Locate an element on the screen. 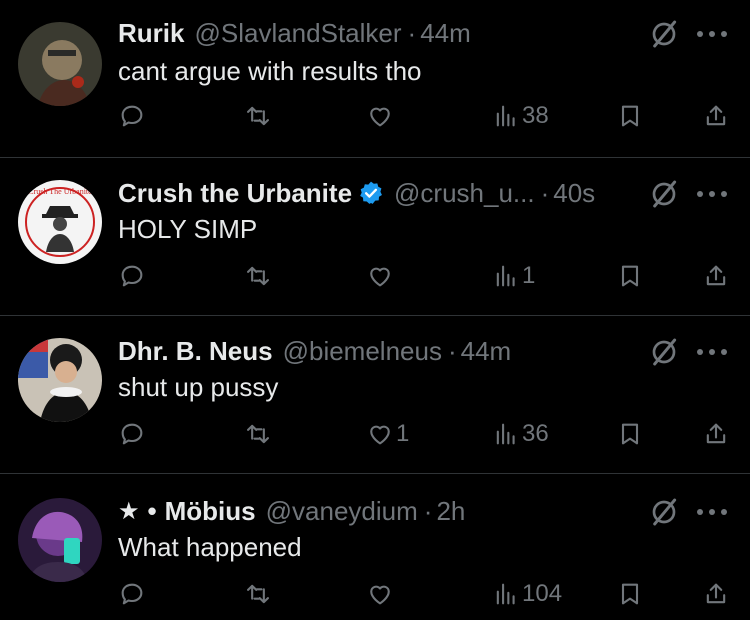  avatar-text: Crush The Urbanite is located at coordinates (60, 191).